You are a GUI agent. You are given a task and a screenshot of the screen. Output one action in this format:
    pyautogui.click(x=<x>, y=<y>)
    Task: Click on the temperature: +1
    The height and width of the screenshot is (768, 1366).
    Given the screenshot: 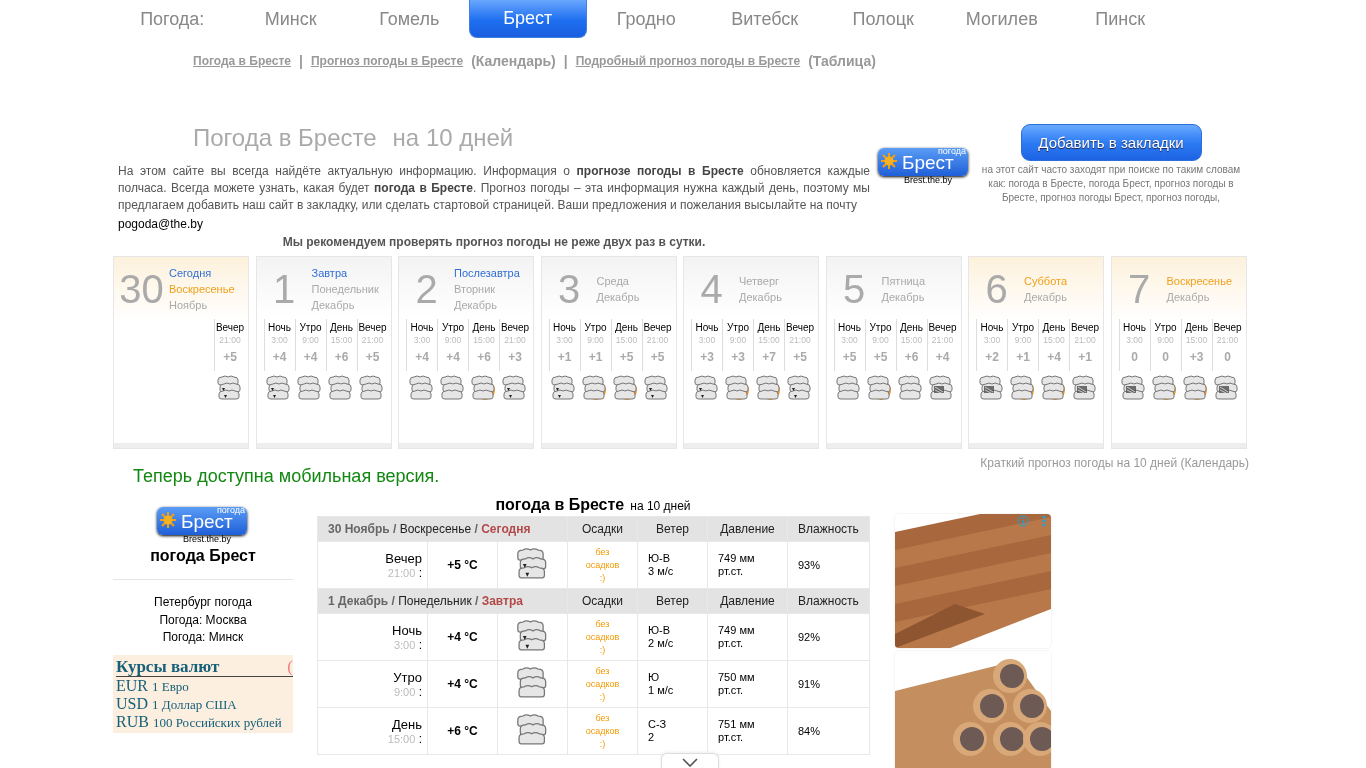 What is the action you would take?
    pyautogui.click(x=595, y=357)
    